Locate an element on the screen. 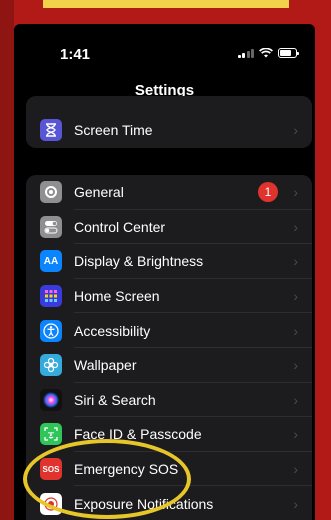 The image size is (331, 520). settings-row-siri-search: Siri & Search › is located at coordinates (169, 400).